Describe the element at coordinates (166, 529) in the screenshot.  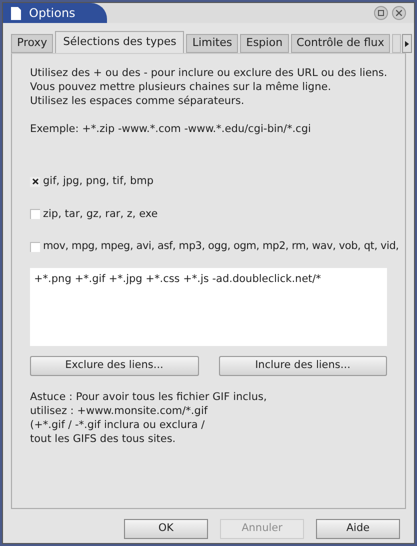
I see `dialog-button: OK` at that location.